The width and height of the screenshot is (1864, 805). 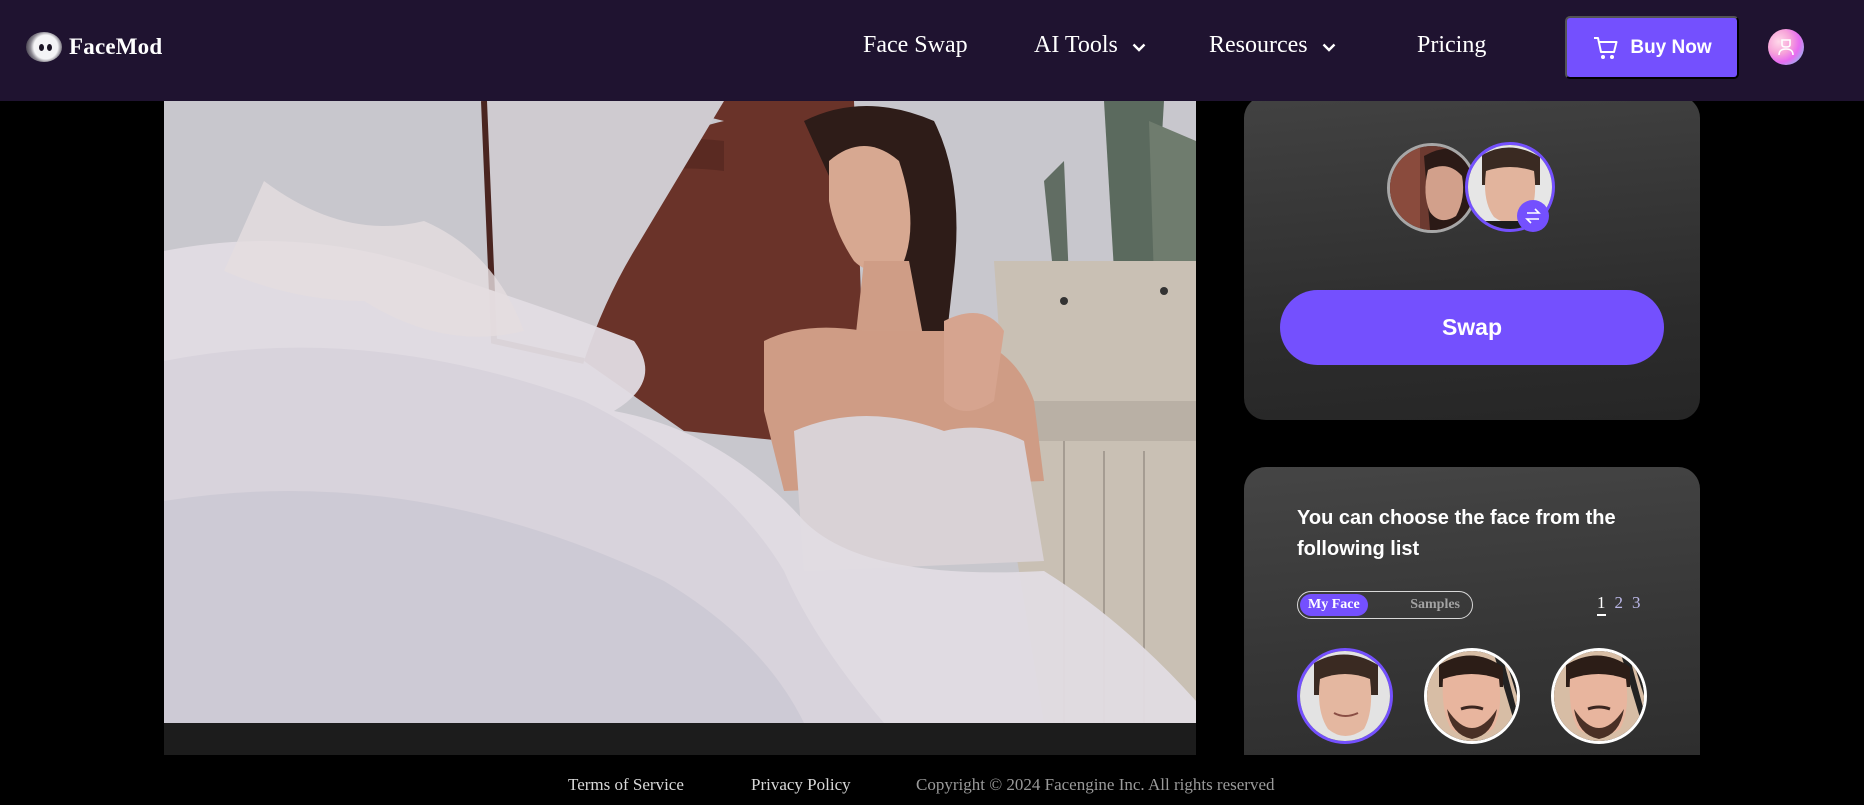 I want to click on nav-ai-tools-label: AI Tools, so click(x=1076, y=45).